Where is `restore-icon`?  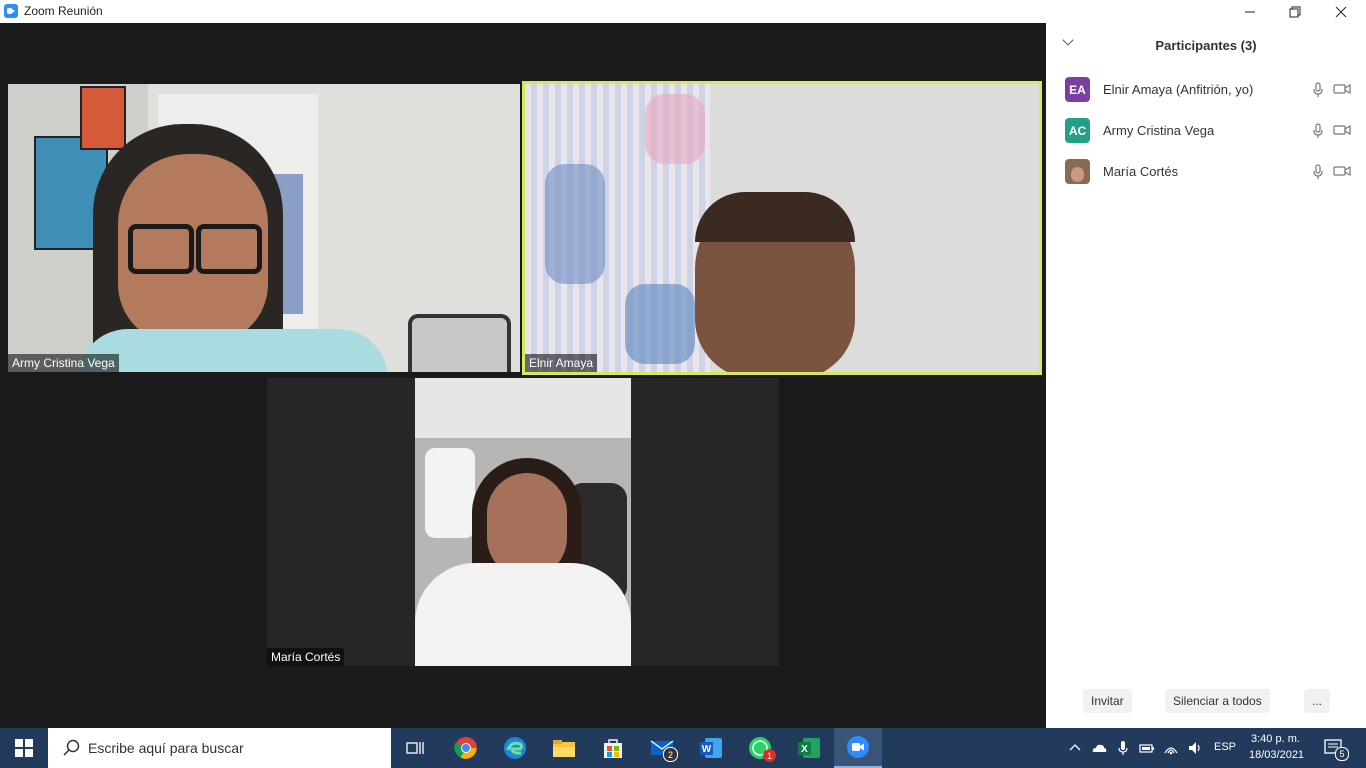
restore-icon is located at coordinates (1295, 11).